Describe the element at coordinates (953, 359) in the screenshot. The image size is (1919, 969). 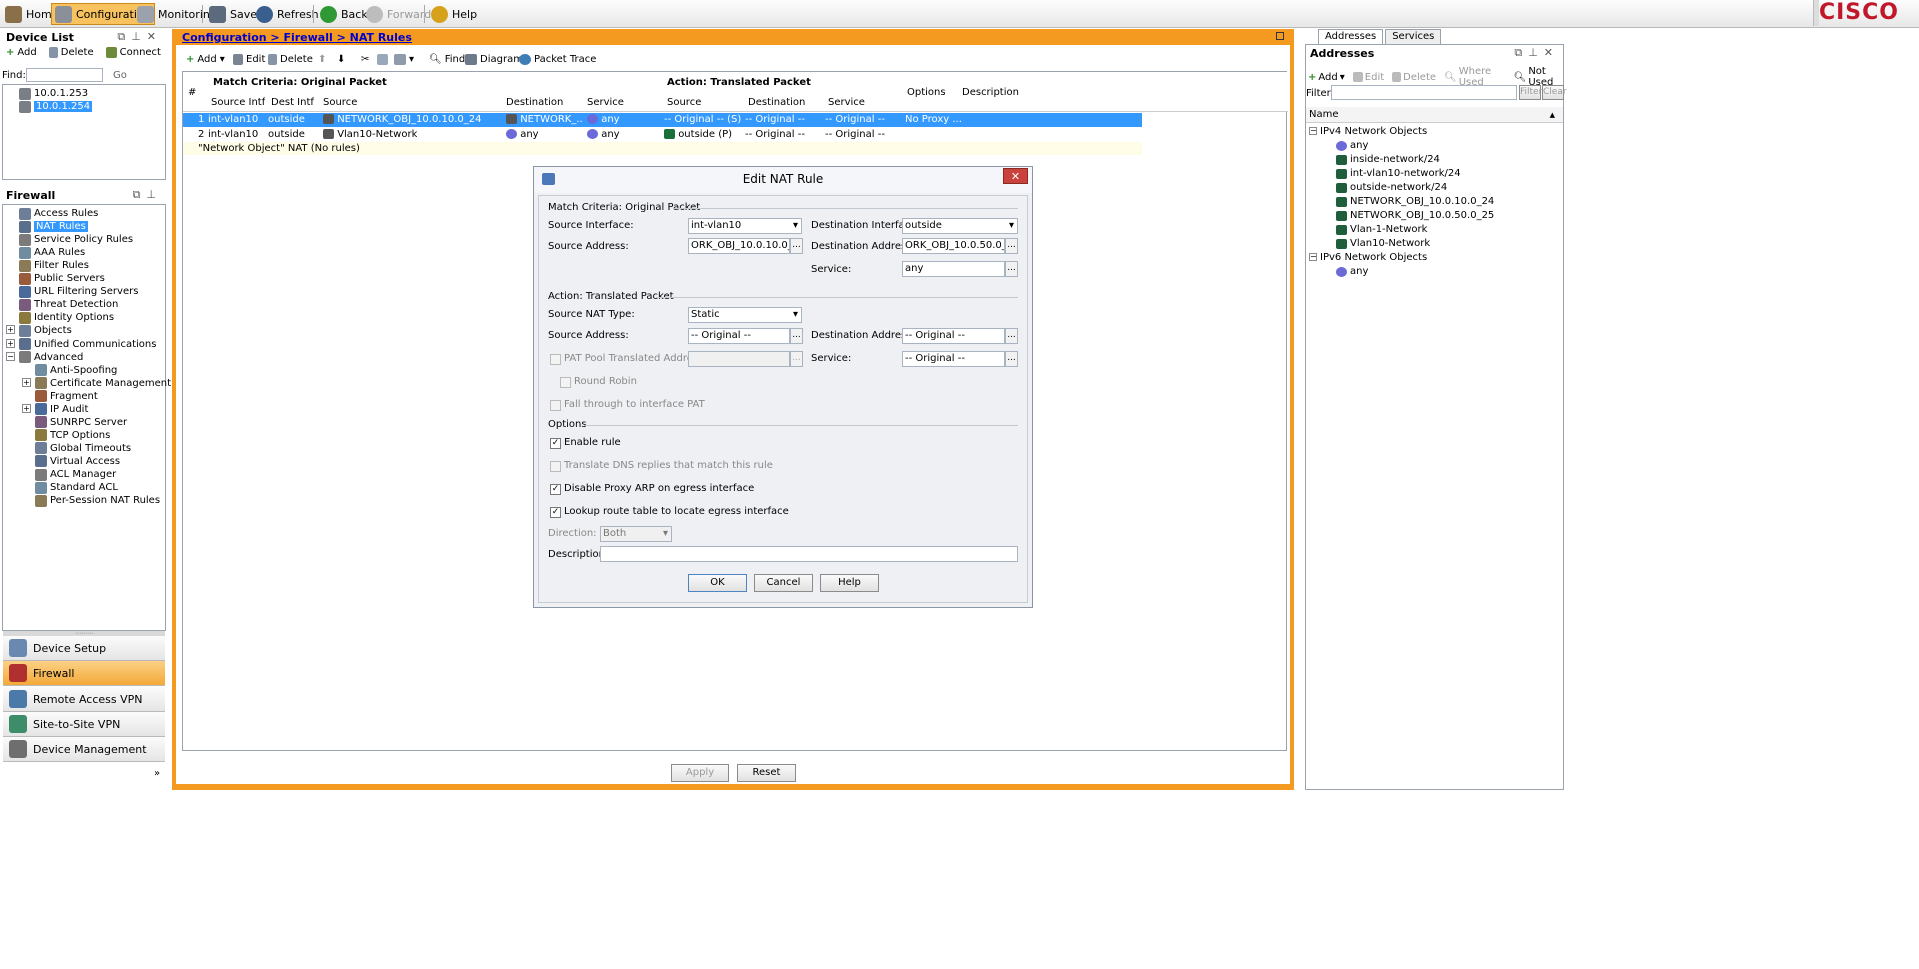
I see `t-service-input: -- Original --` at that location.